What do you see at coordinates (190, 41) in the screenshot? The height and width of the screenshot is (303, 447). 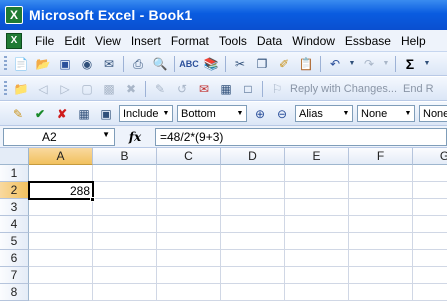 I see `menu-format: Format` at bounding box center [190, 41].